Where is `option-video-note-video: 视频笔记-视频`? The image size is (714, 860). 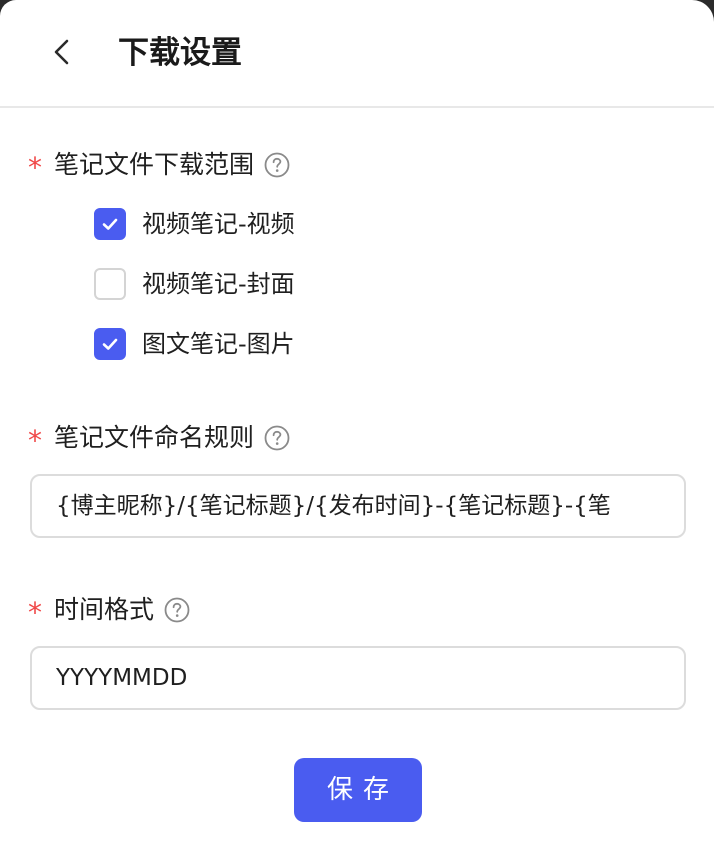
option-video-note-video: 视频笔记-视频 is located at coordinates (194, 224).